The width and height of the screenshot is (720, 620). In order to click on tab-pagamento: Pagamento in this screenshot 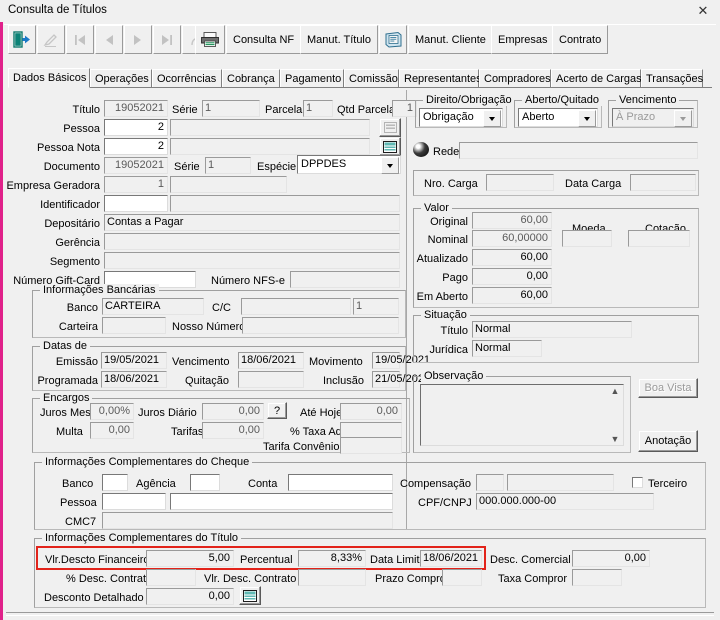, I will do `click(312, 78)`.